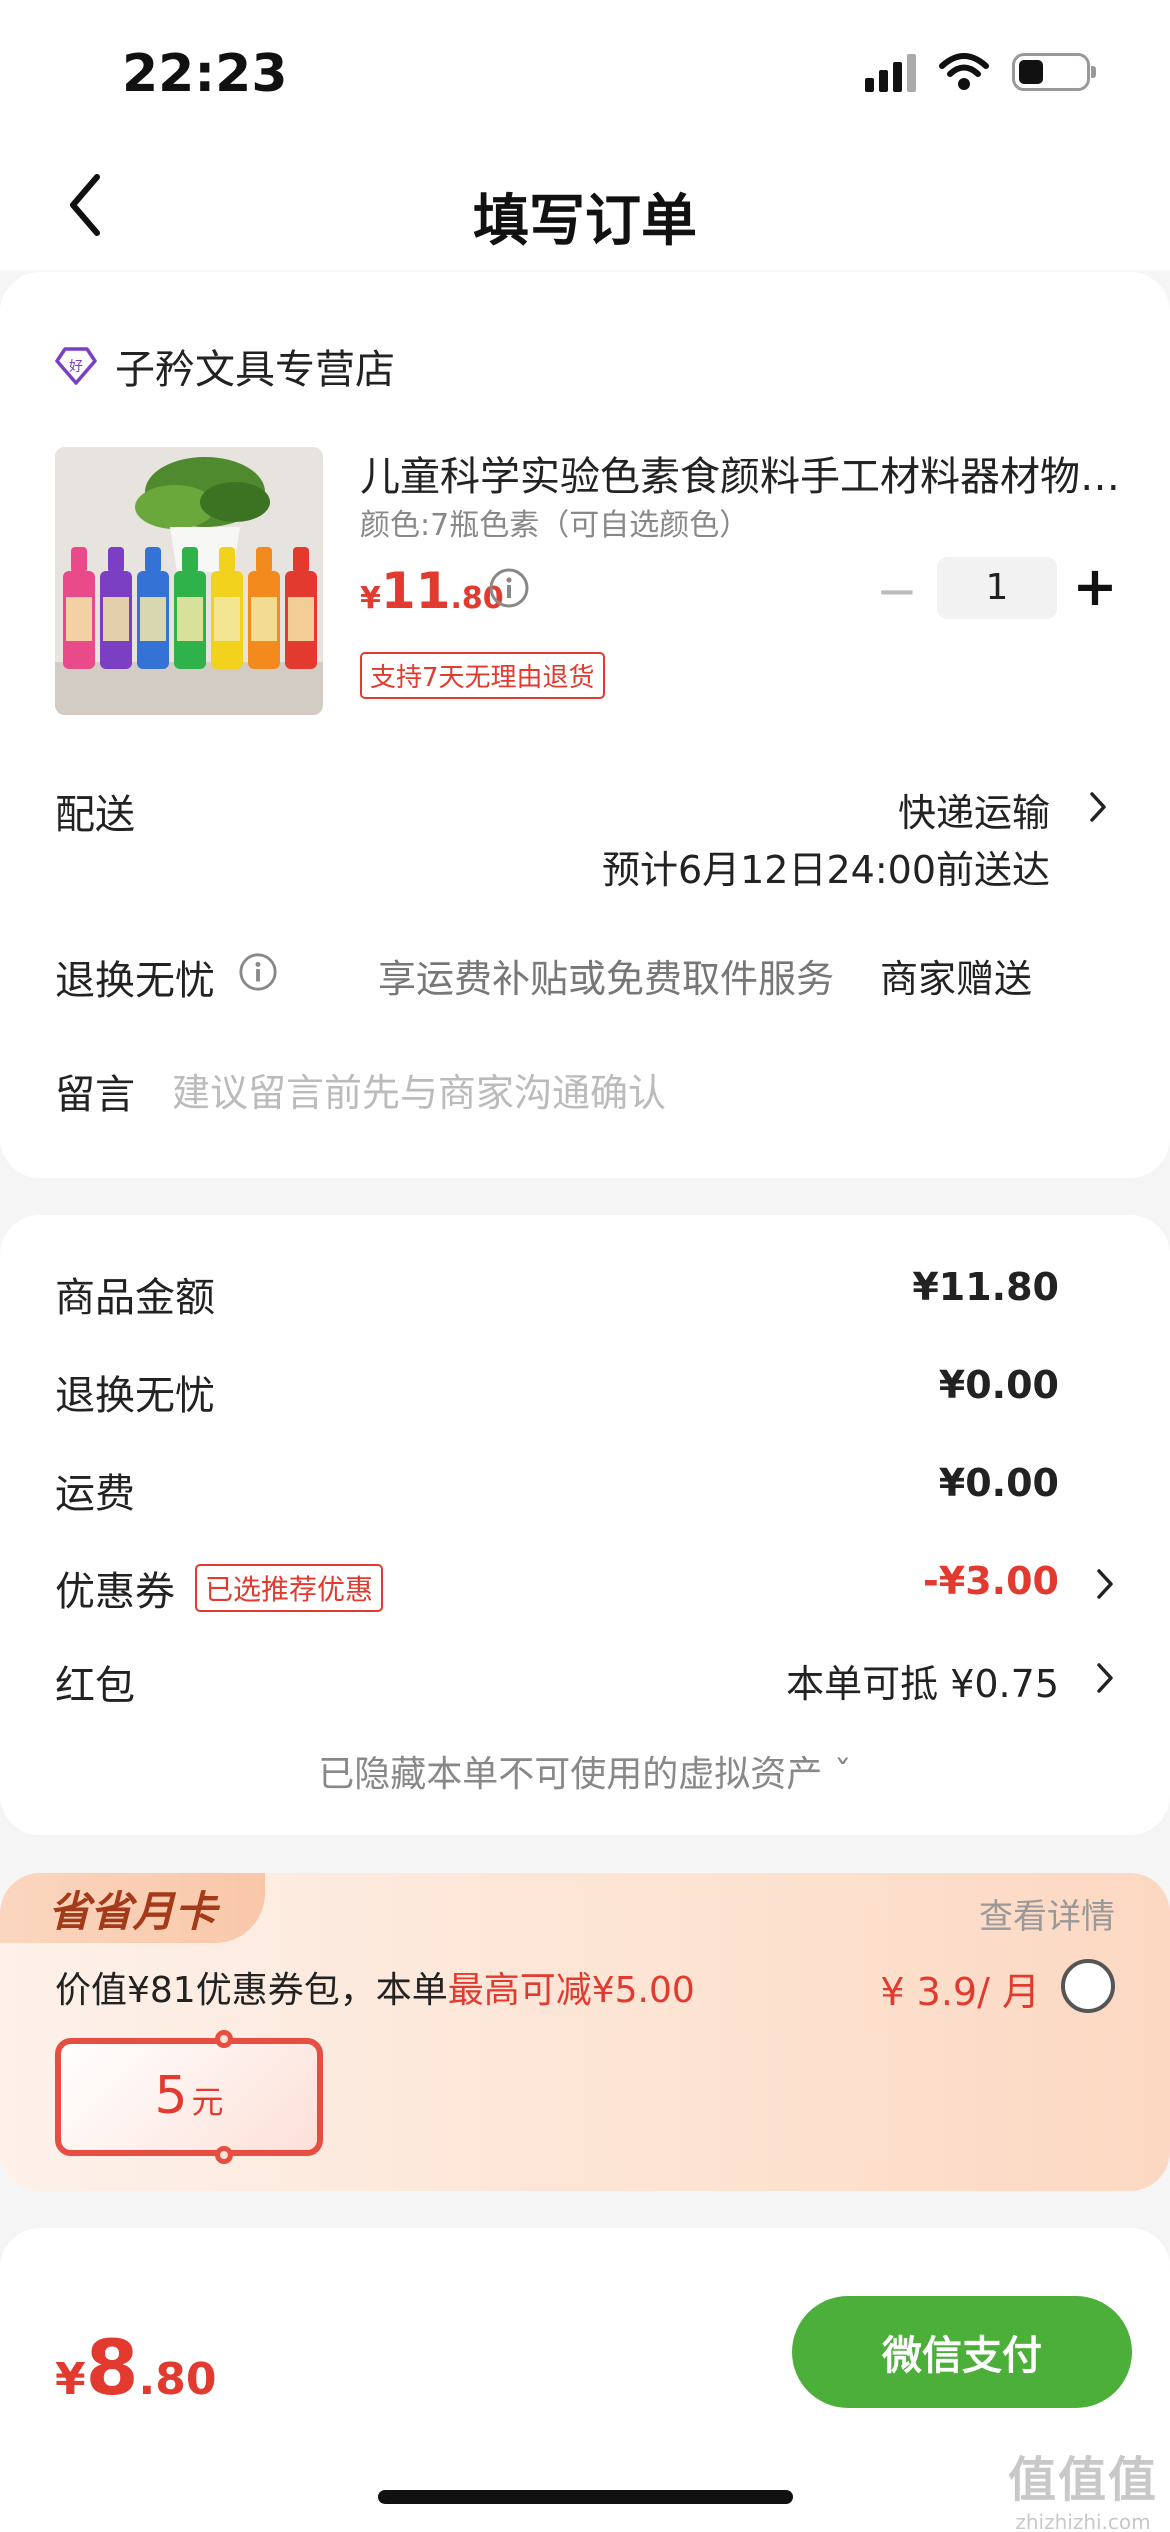 This screenshot has width=1170, height=2532. I want to click on product-price-int: 11, so click(415, 591).